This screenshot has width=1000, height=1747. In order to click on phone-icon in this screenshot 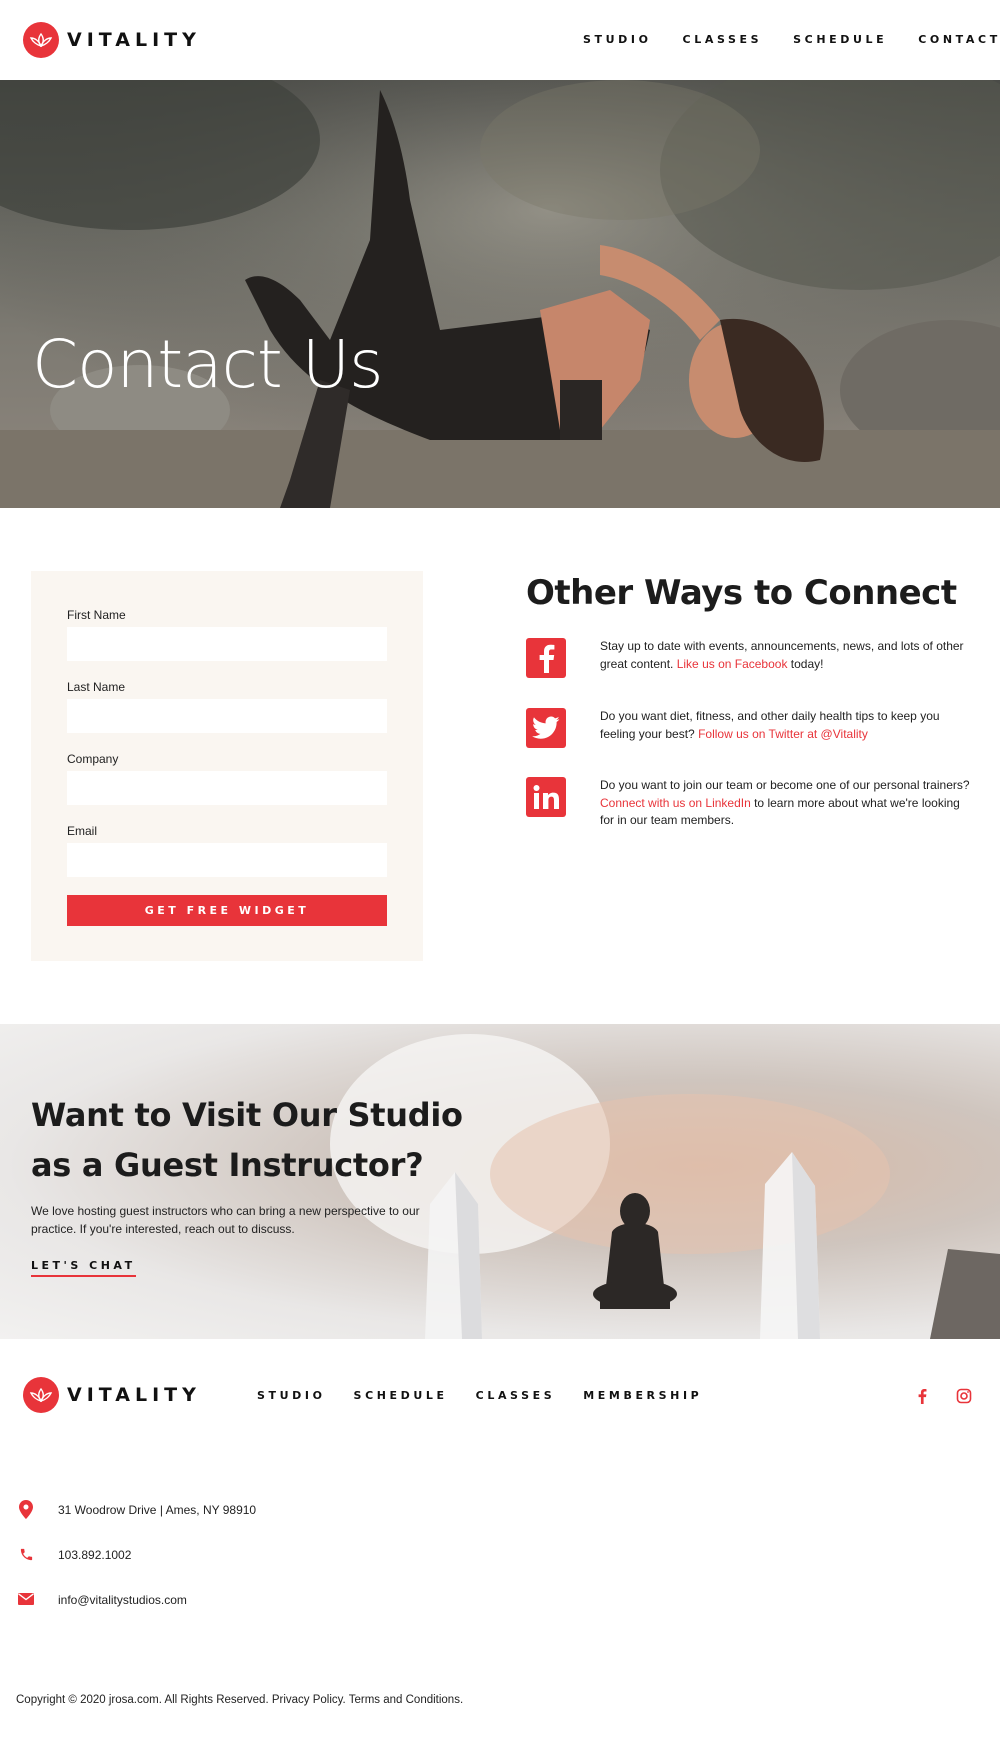, I will do `click(26, 1554)`.